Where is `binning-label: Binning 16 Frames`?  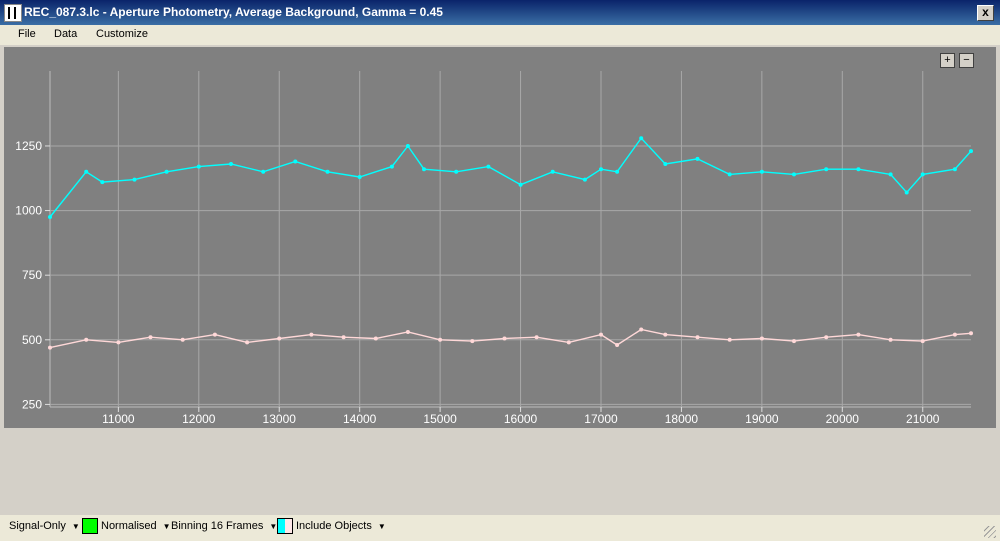
binning-label: Binning 16 Frames is located at coordinates (217, 526).